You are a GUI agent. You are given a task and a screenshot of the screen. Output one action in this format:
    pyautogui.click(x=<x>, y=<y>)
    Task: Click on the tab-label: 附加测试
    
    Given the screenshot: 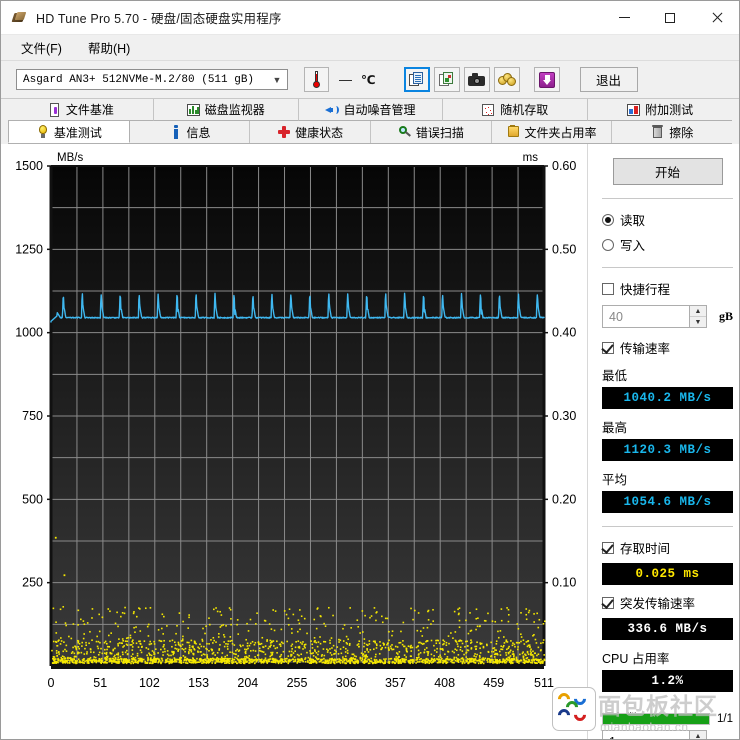 What is the action you would take?
    pyautogui.click(x=669, y=110)
    